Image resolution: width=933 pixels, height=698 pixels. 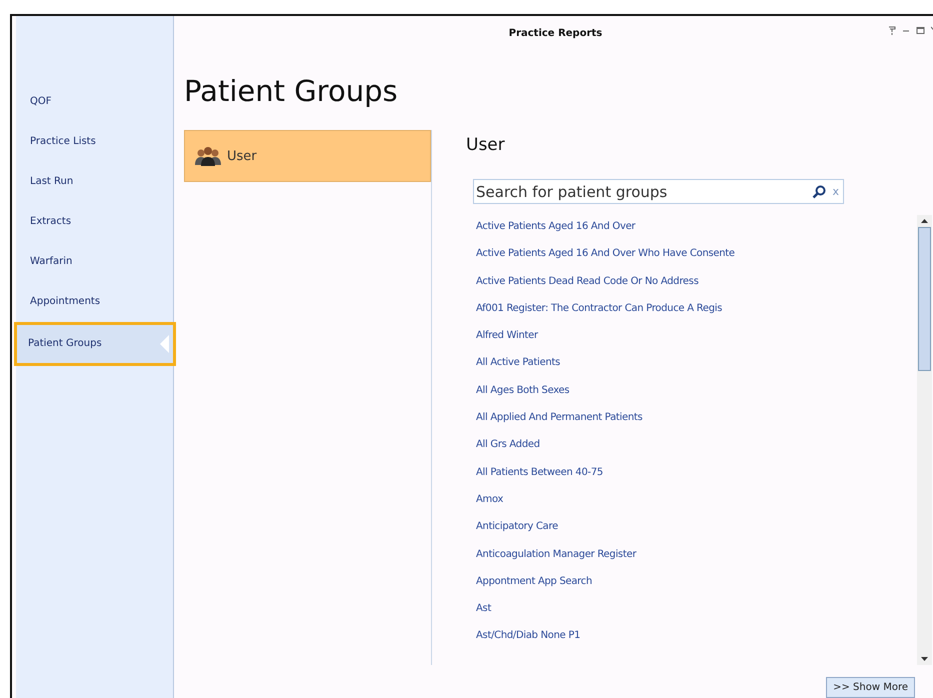 I want to click on scrollbar, so click(x=924, y=440).